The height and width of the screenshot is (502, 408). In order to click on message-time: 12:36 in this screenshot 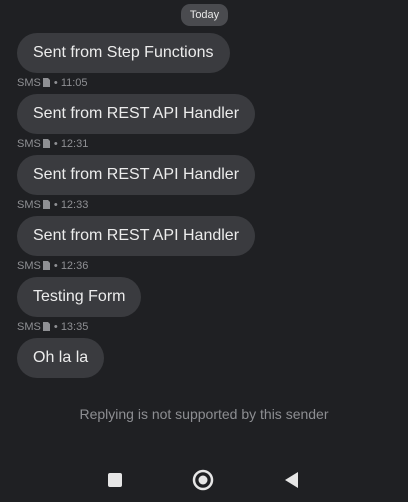, I will do `click(74, 266)`.